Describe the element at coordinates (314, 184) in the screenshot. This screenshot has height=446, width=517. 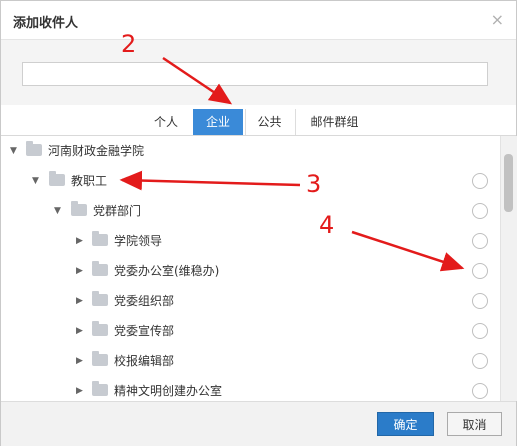
I see `annotation-label-3: 3` at that location.